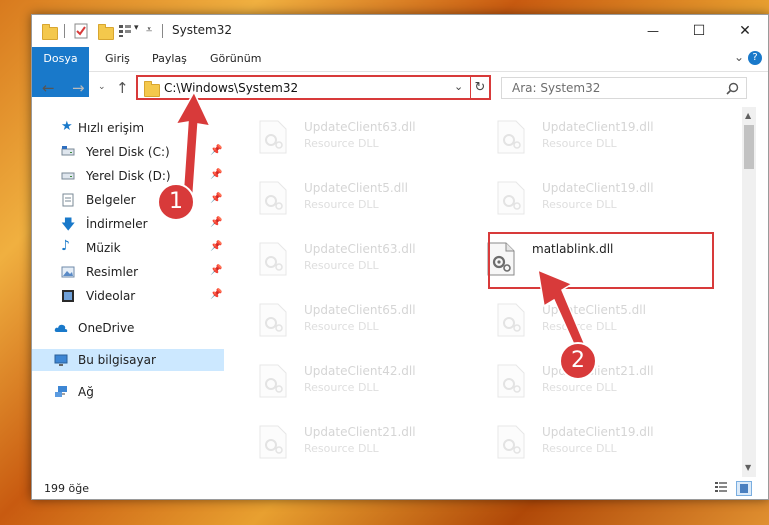 This screenshot has width=769, height=525. What do you see at coordinates (66, 488) in the screenshot?
I see `item-count: 199 öğe` at bounding box center [66, 488].